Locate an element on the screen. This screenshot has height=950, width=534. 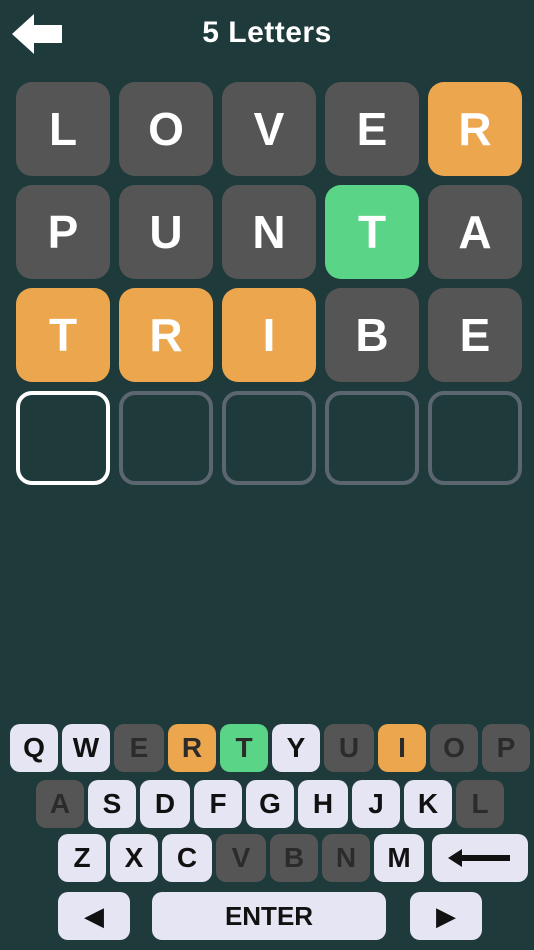
page-title: 5 Letters is located at coordinates (267, 32).